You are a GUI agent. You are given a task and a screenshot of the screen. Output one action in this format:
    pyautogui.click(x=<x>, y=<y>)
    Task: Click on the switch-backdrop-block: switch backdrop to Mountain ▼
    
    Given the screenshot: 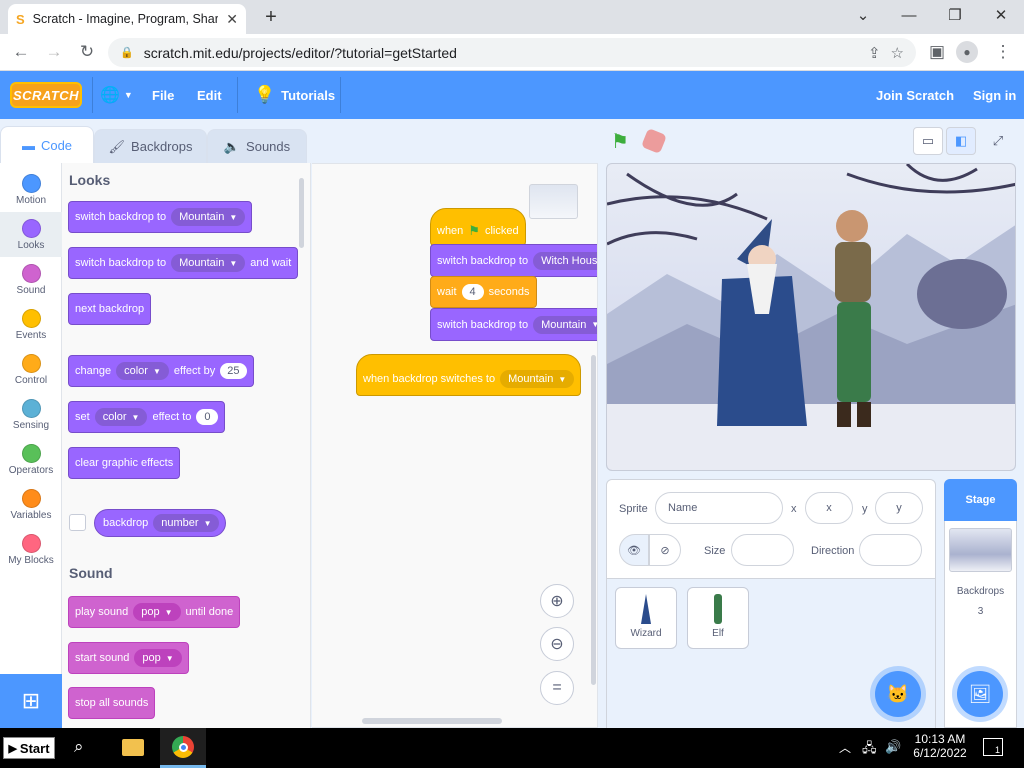 What is the action you would take?
    pyautogui.click(x=160, y=217)
    